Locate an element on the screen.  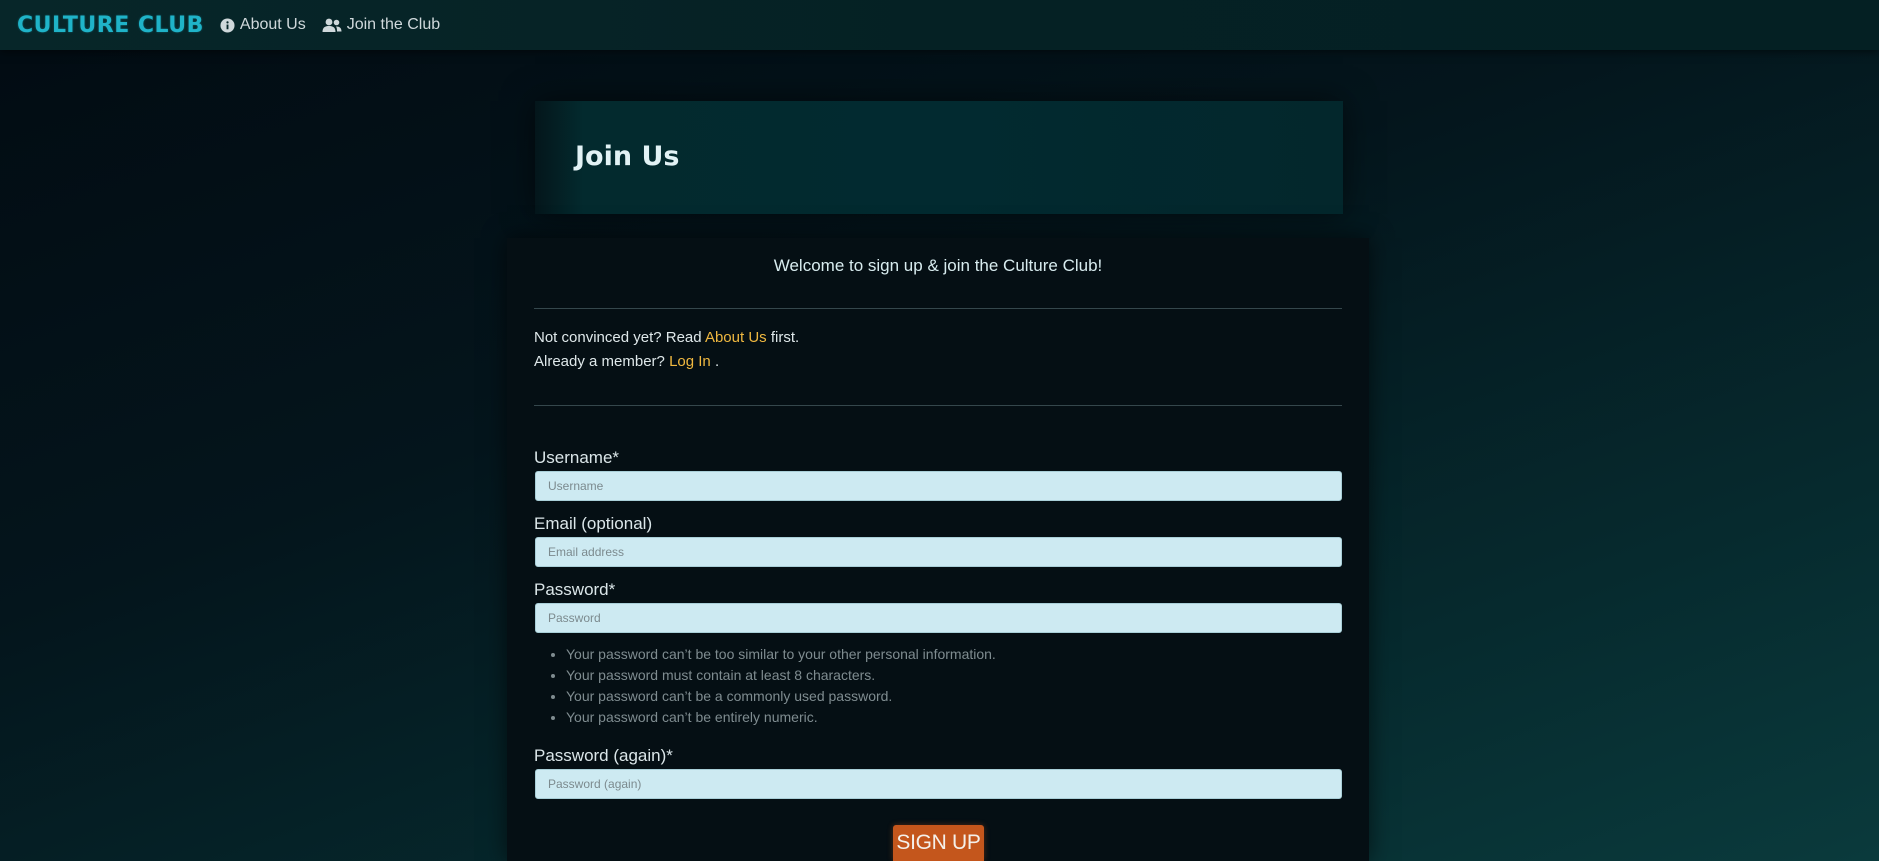
not-convinced-suffix: first. is located at coordinates (783, 337).